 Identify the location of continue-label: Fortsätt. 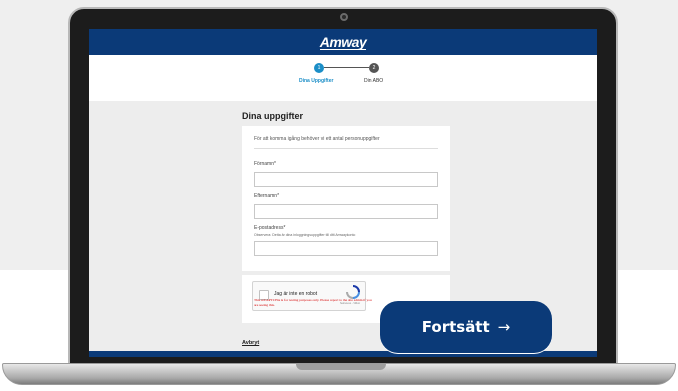
(455, 327).